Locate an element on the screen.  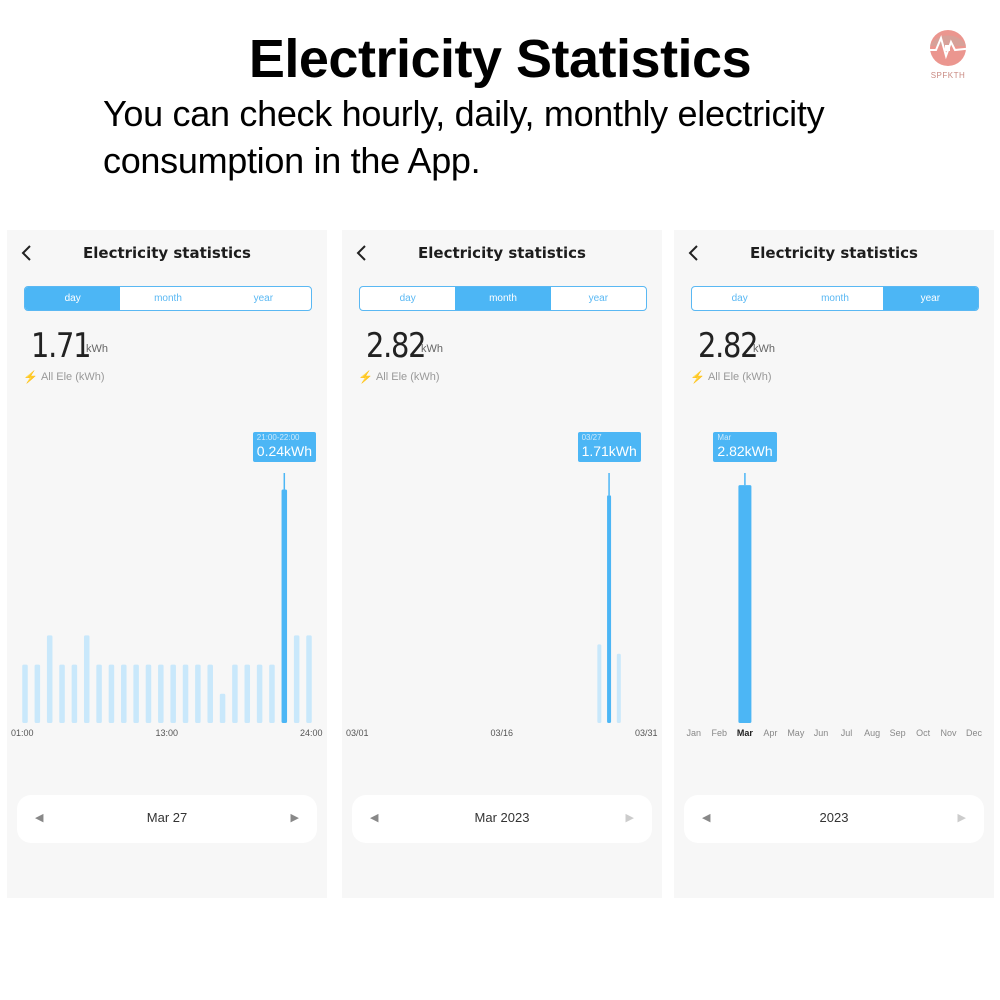
period-navigator: ◀ 2023 ▶ is located at coordinates (834, 819).